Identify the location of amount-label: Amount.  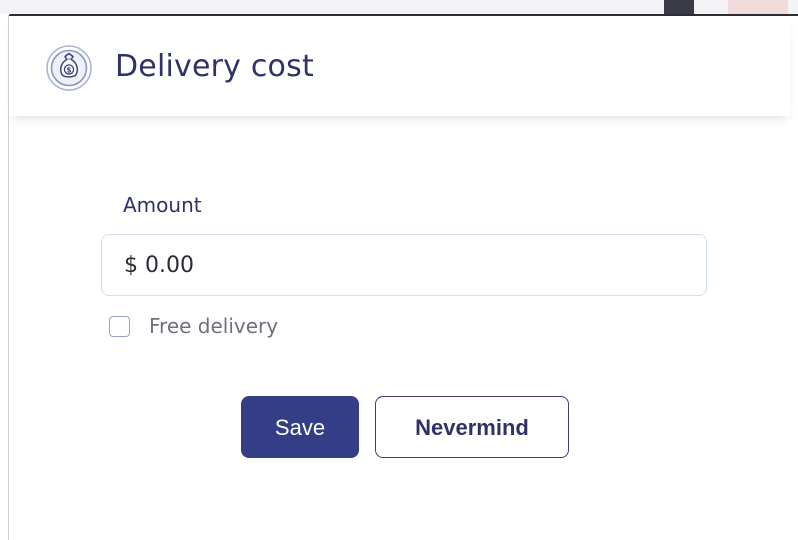
(162, 205).